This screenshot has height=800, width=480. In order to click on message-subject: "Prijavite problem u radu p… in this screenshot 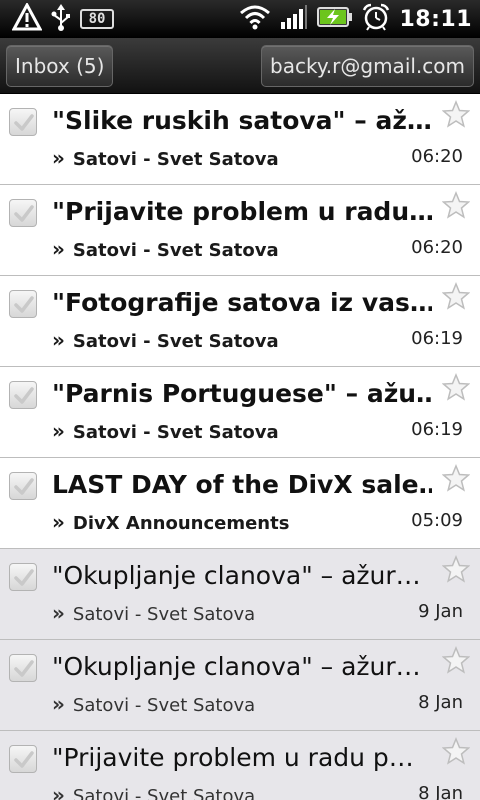, I will do `click(242, 758)`.